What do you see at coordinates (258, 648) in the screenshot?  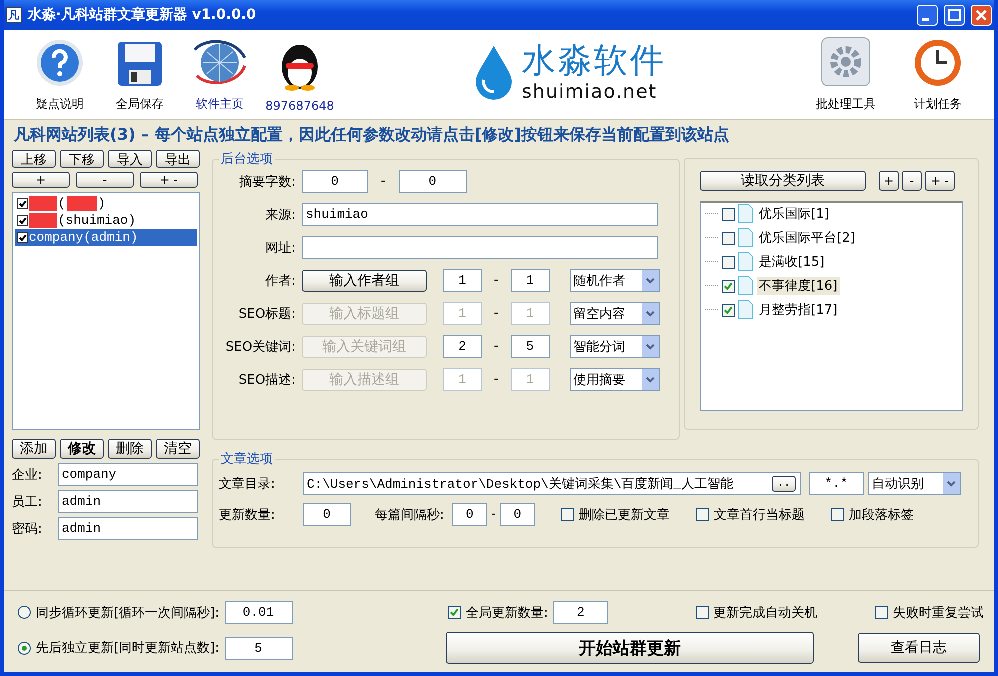 I see `number-field: 5` at bounding box center [258, 648].